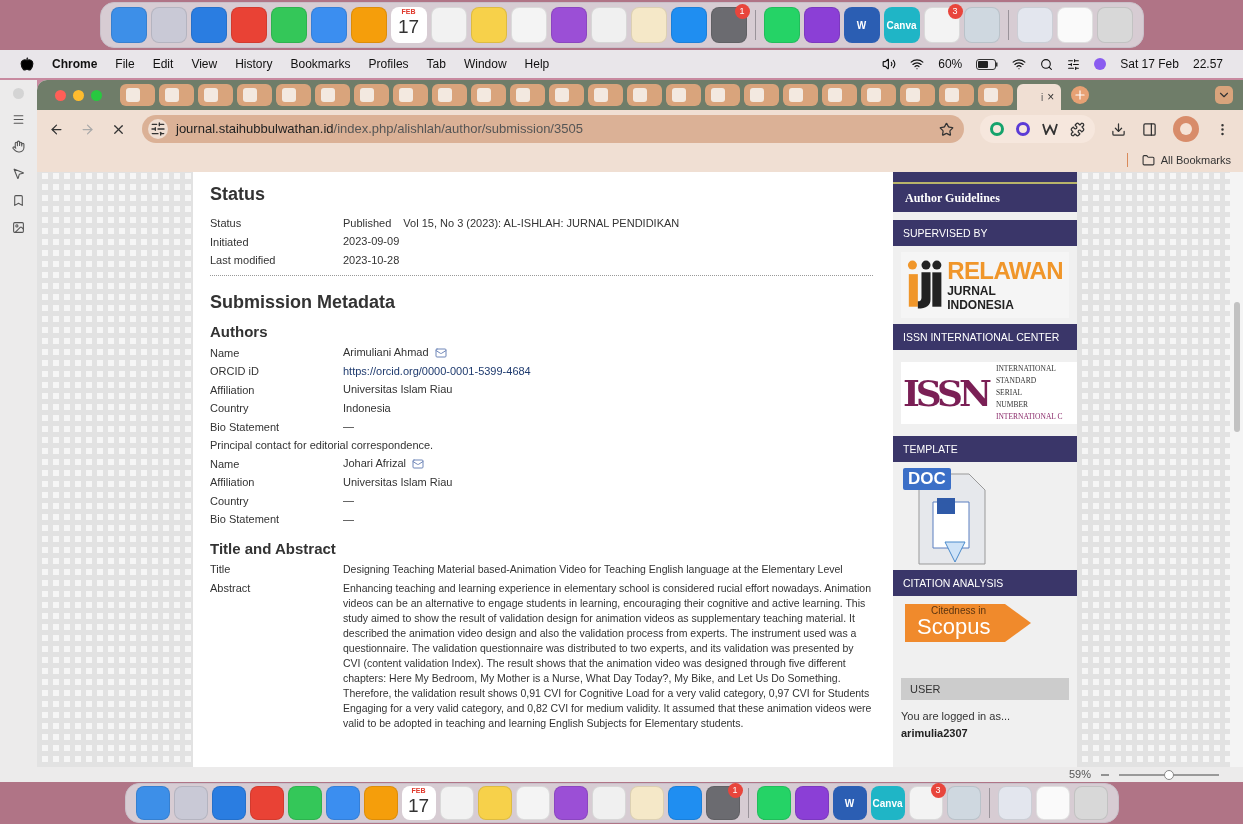  Describe the element at coordinates (537, 64) in the screenshot. I see `menu-item: Help` at that location.